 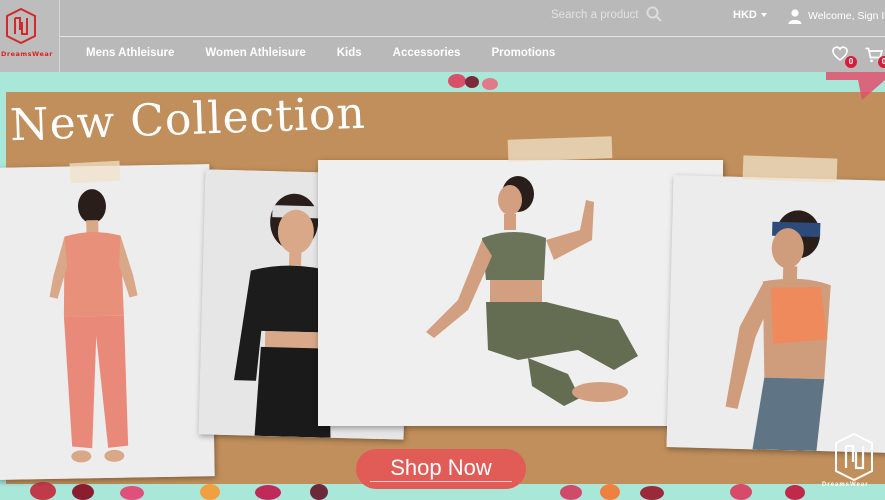 I want to click on search-input, so click(x=595, y=15).